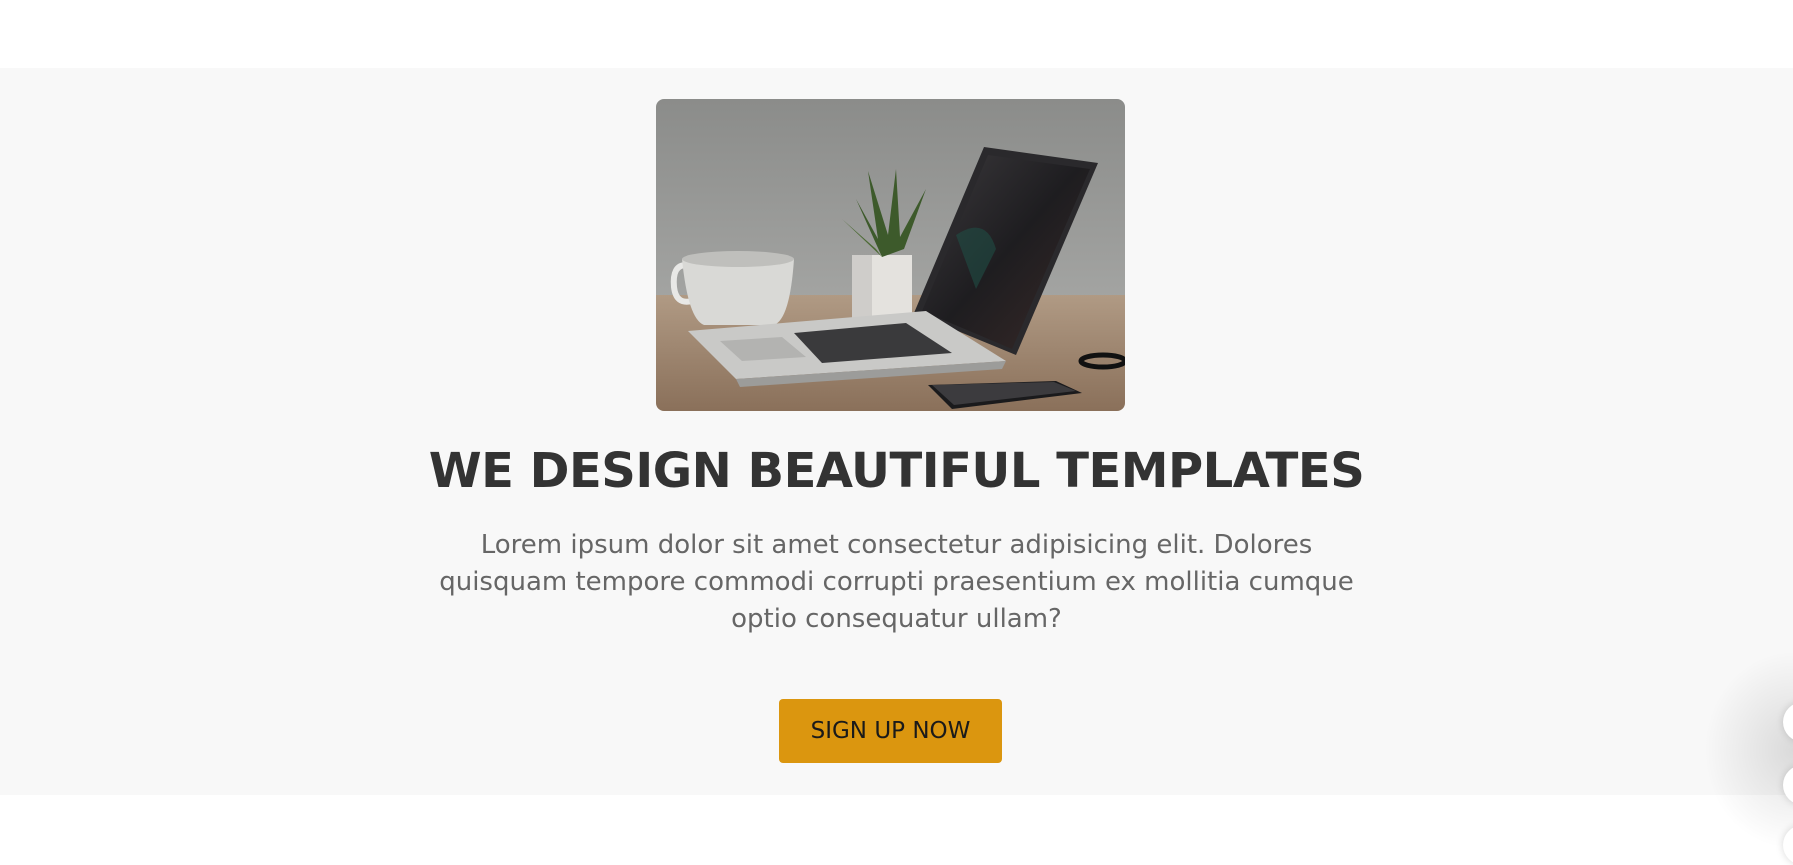 Image resolution: width=1793 pixels, height=865 pixels. I want to click on sign-up-button: SIGN UP NOW, so click(890, 731).